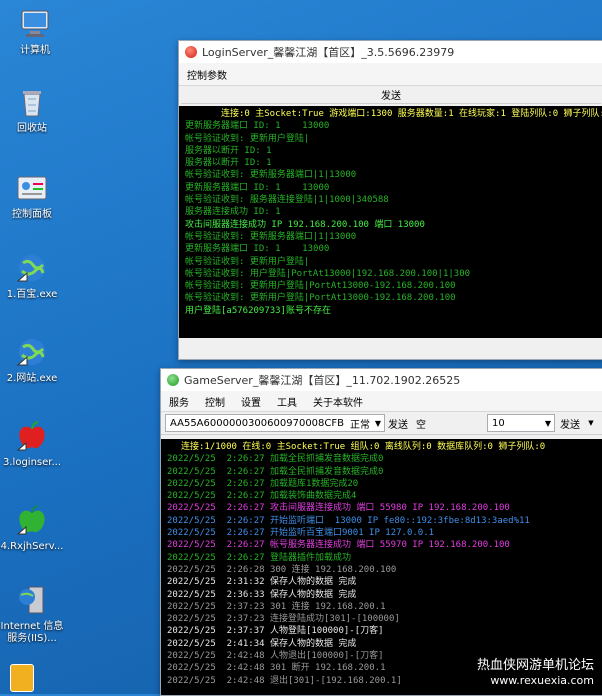  I want to click on log-line: 2022/5/25 2:37:23 301 连接 192.168.200.1, so click(276, 606).